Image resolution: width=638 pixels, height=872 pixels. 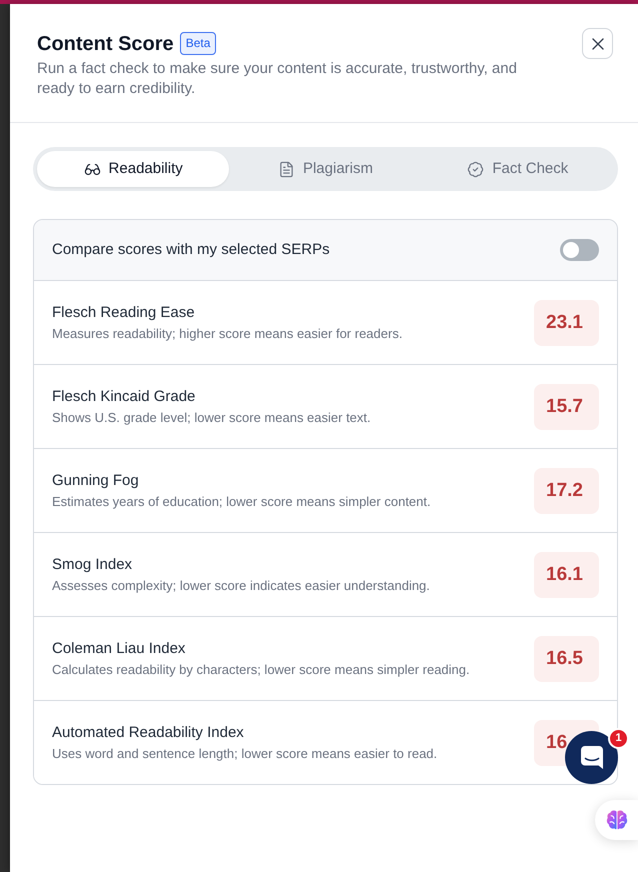 What do you see at coordinates (325, 169) in the screenshot?
I see `tab: Plagiarism` at bounding box center [325, 169].